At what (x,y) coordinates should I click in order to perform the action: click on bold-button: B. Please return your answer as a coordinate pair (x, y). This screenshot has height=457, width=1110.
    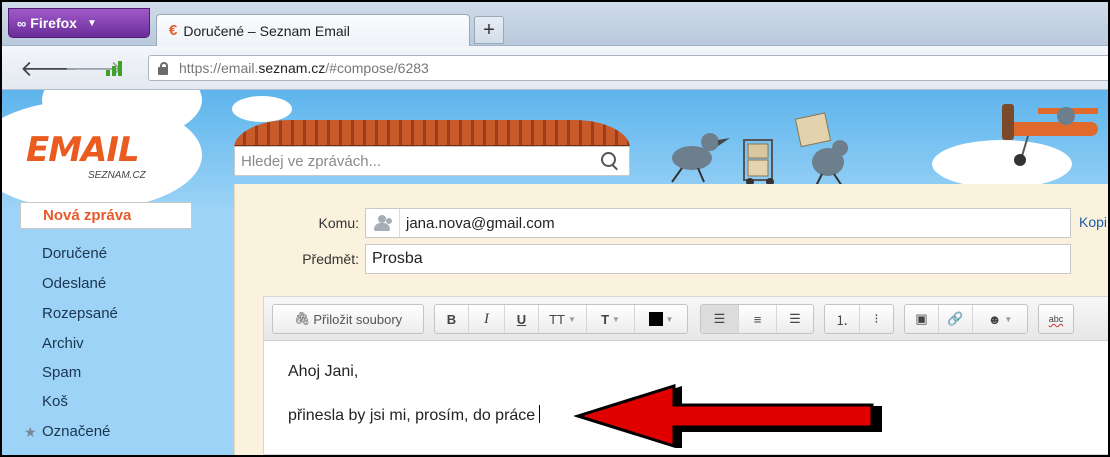
    Looking at the image, I should click on (452, 319).